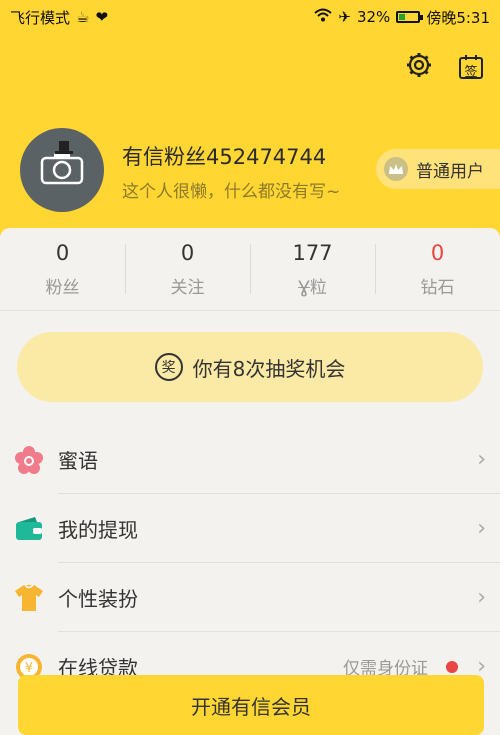 This screenshot has width=500, height=735. I want to click on user-bio: 这个人很懒，什么都没有写~, so click(231, 189).